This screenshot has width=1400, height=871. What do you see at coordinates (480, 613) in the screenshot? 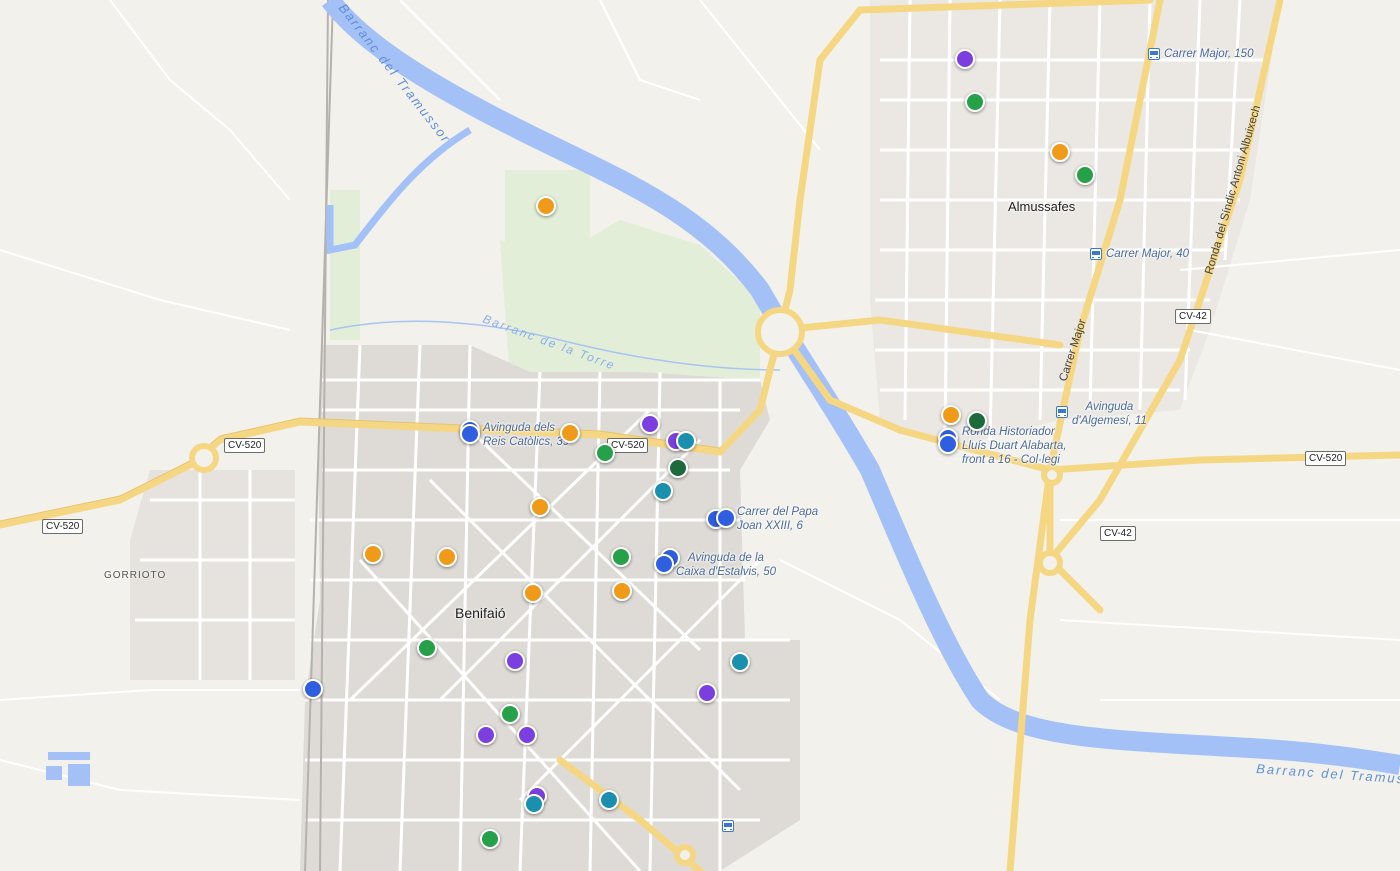
I see `place-label-benifaio: Benifaió` at bounding box center [480, 613].